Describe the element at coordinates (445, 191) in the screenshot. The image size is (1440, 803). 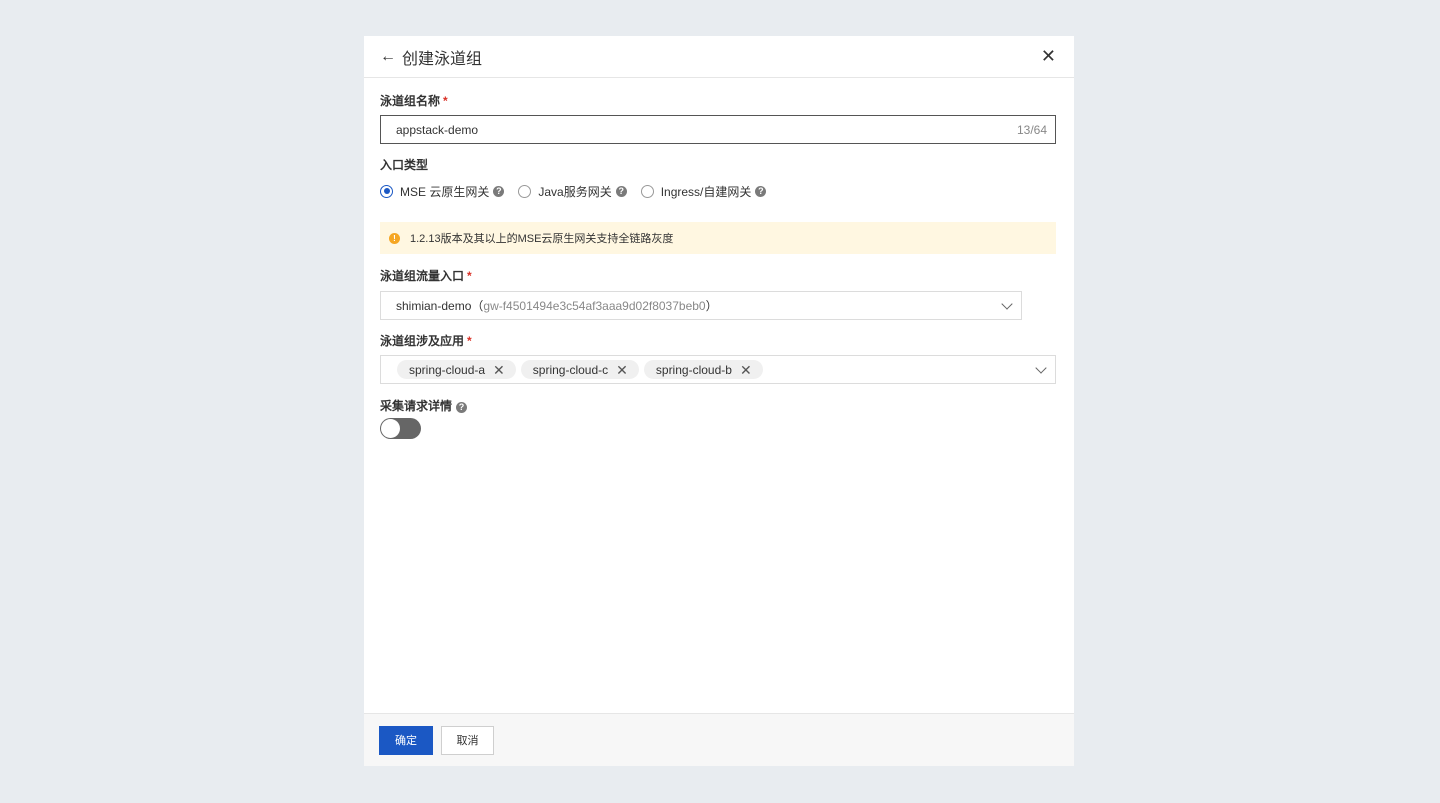
I see `radio-label: MSE 云原生网关` at that location.